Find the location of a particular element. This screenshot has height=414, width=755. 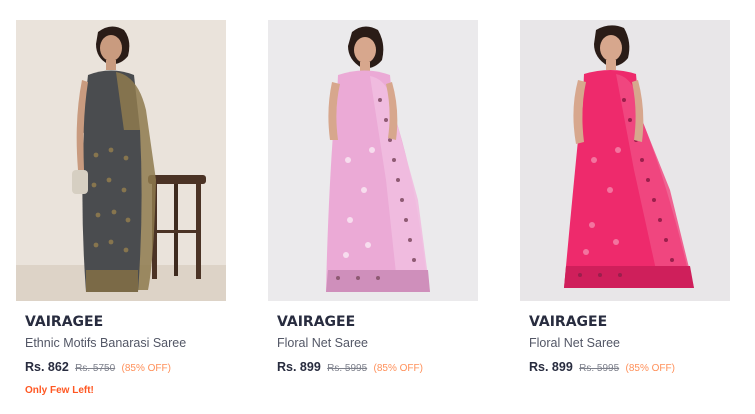

product-title: Ethnic Motifs Banarasi Saree is located at coordinates (106, 343).